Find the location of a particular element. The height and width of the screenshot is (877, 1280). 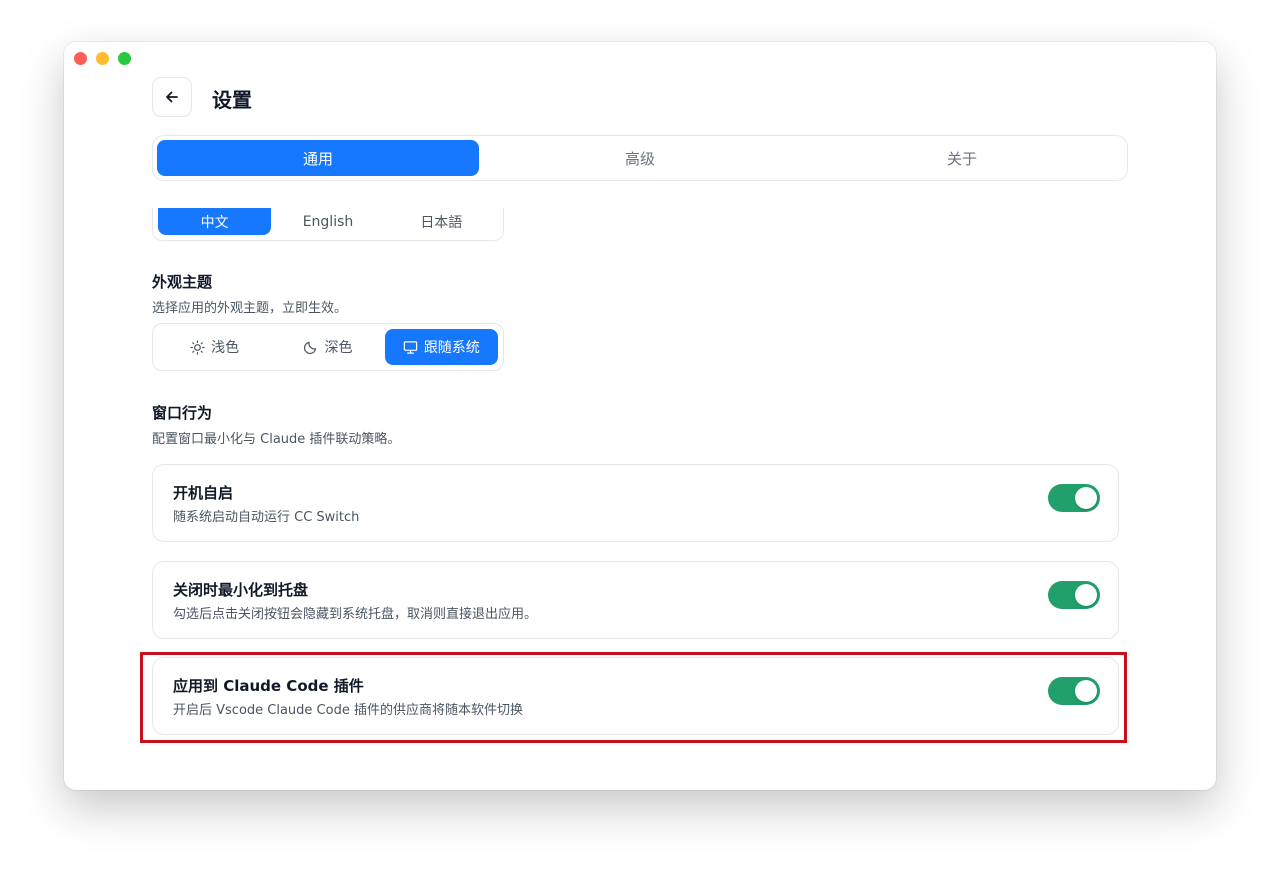

setting-description: 勾选后点击关闭按钮会隐藏到系统托盘，取消则直接退出应用。 is located at coordinates (355, 614).